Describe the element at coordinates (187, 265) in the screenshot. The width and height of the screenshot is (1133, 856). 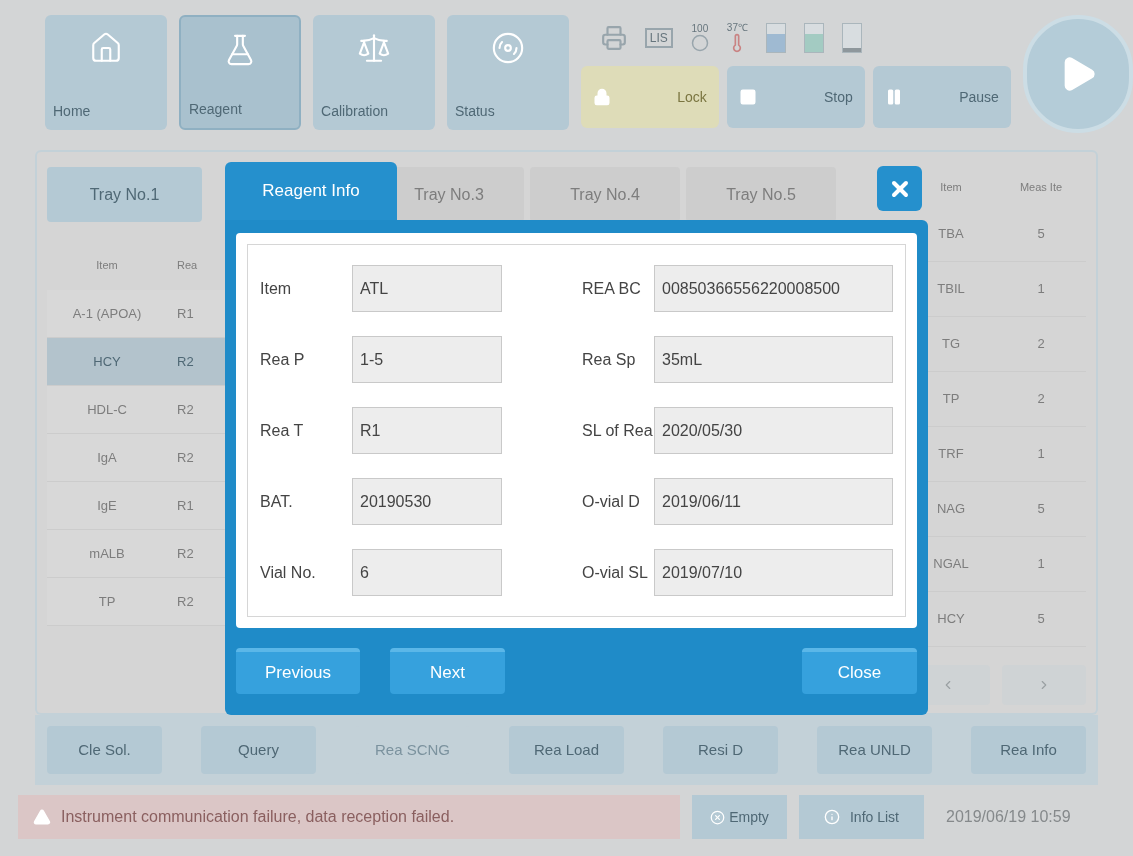
I see `column-header: Rea` at that location.